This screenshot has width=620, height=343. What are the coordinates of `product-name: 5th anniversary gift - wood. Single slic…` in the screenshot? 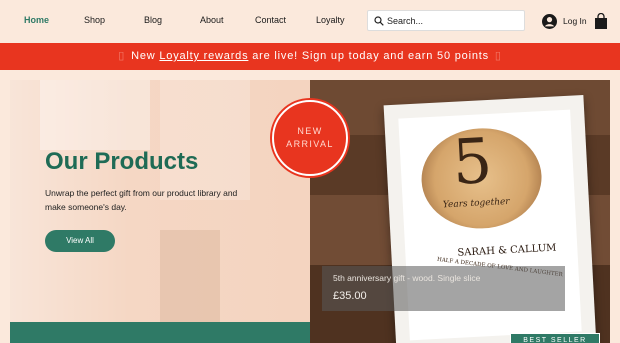 It's located at (406, 278).